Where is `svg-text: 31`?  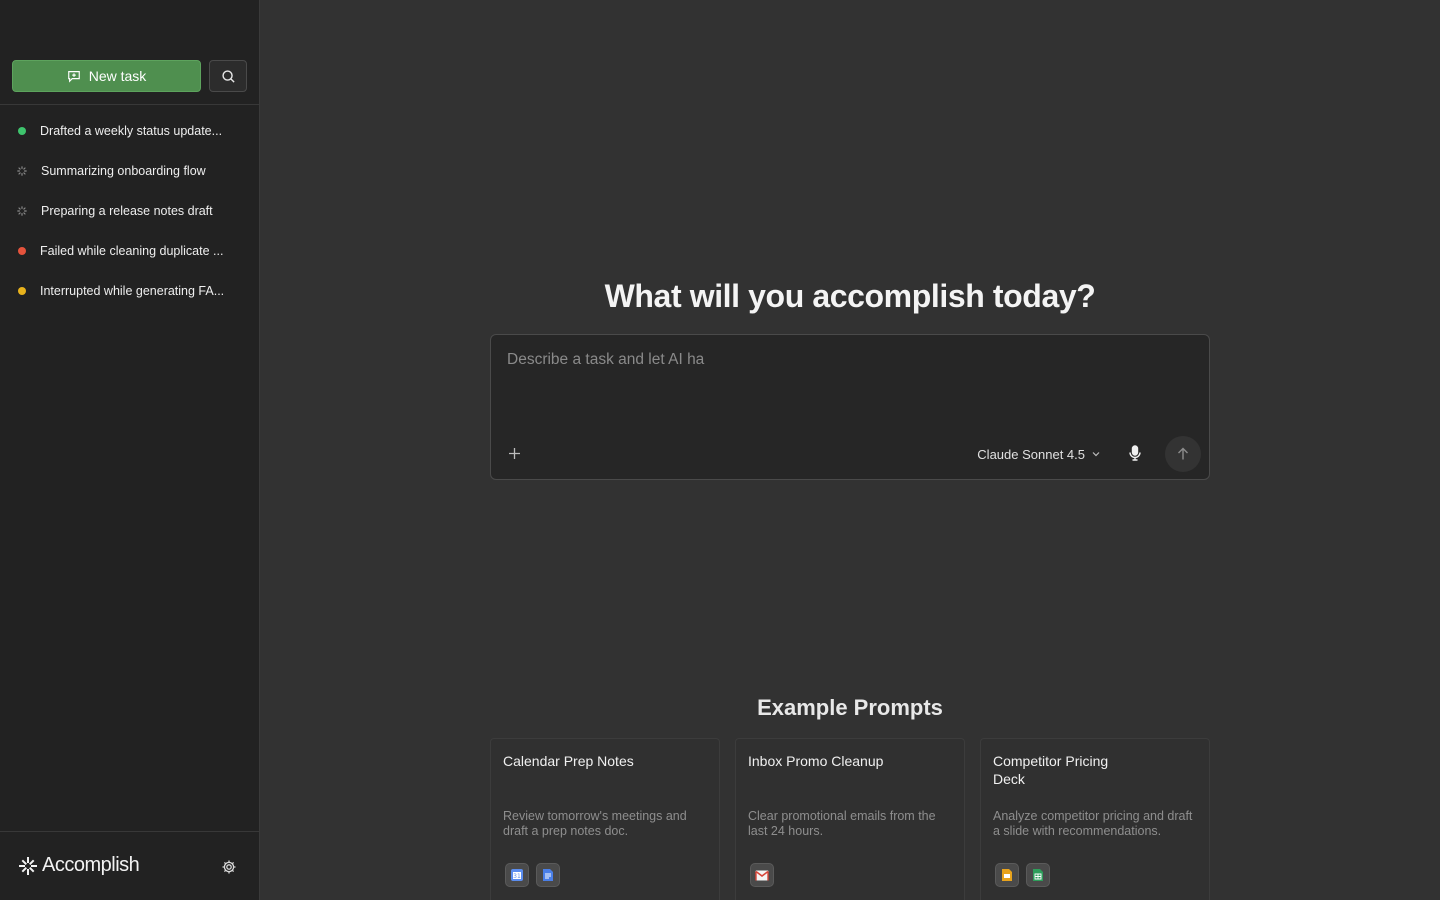 svg-text: 31 is located at coordinates (517, 876).